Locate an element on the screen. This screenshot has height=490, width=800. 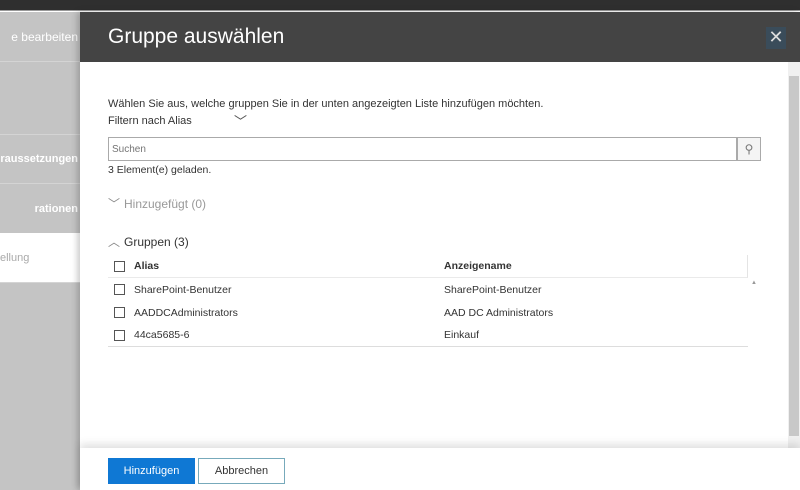
close-icon: ✕ is located at coordinates (776, 38).